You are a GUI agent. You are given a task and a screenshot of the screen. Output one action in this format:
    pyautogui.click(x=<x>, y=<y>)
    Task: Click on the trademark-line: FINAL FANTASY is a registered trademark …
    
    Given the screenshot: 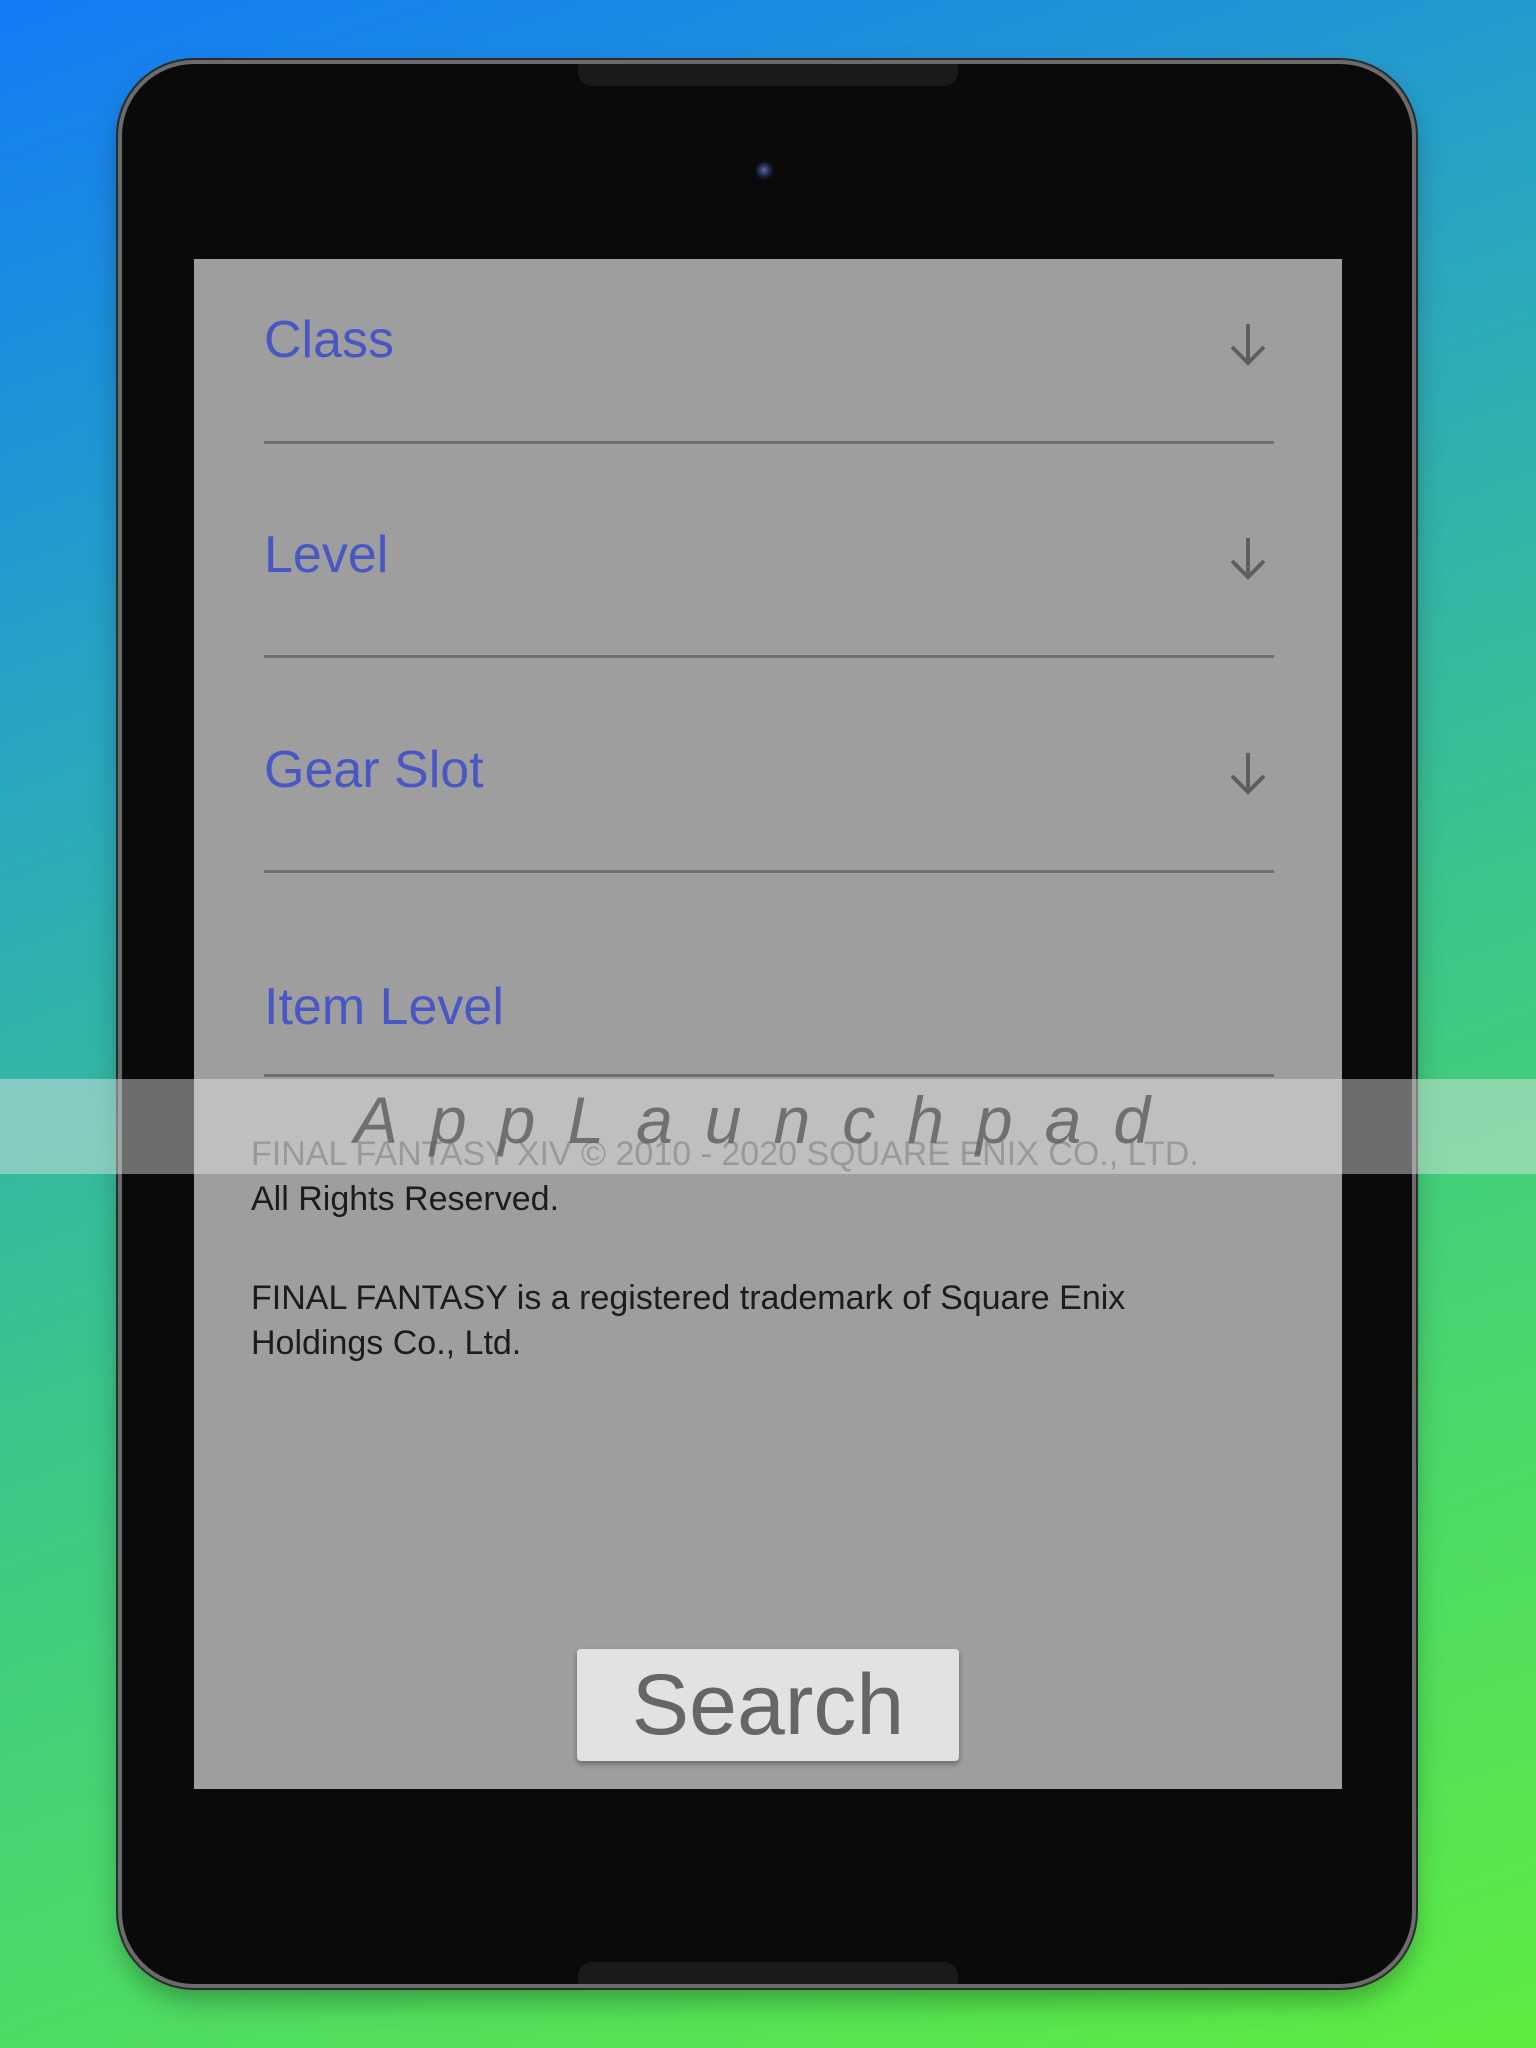 What is the action you would take?
    pyautogui.click(x=688, y=1298)
    